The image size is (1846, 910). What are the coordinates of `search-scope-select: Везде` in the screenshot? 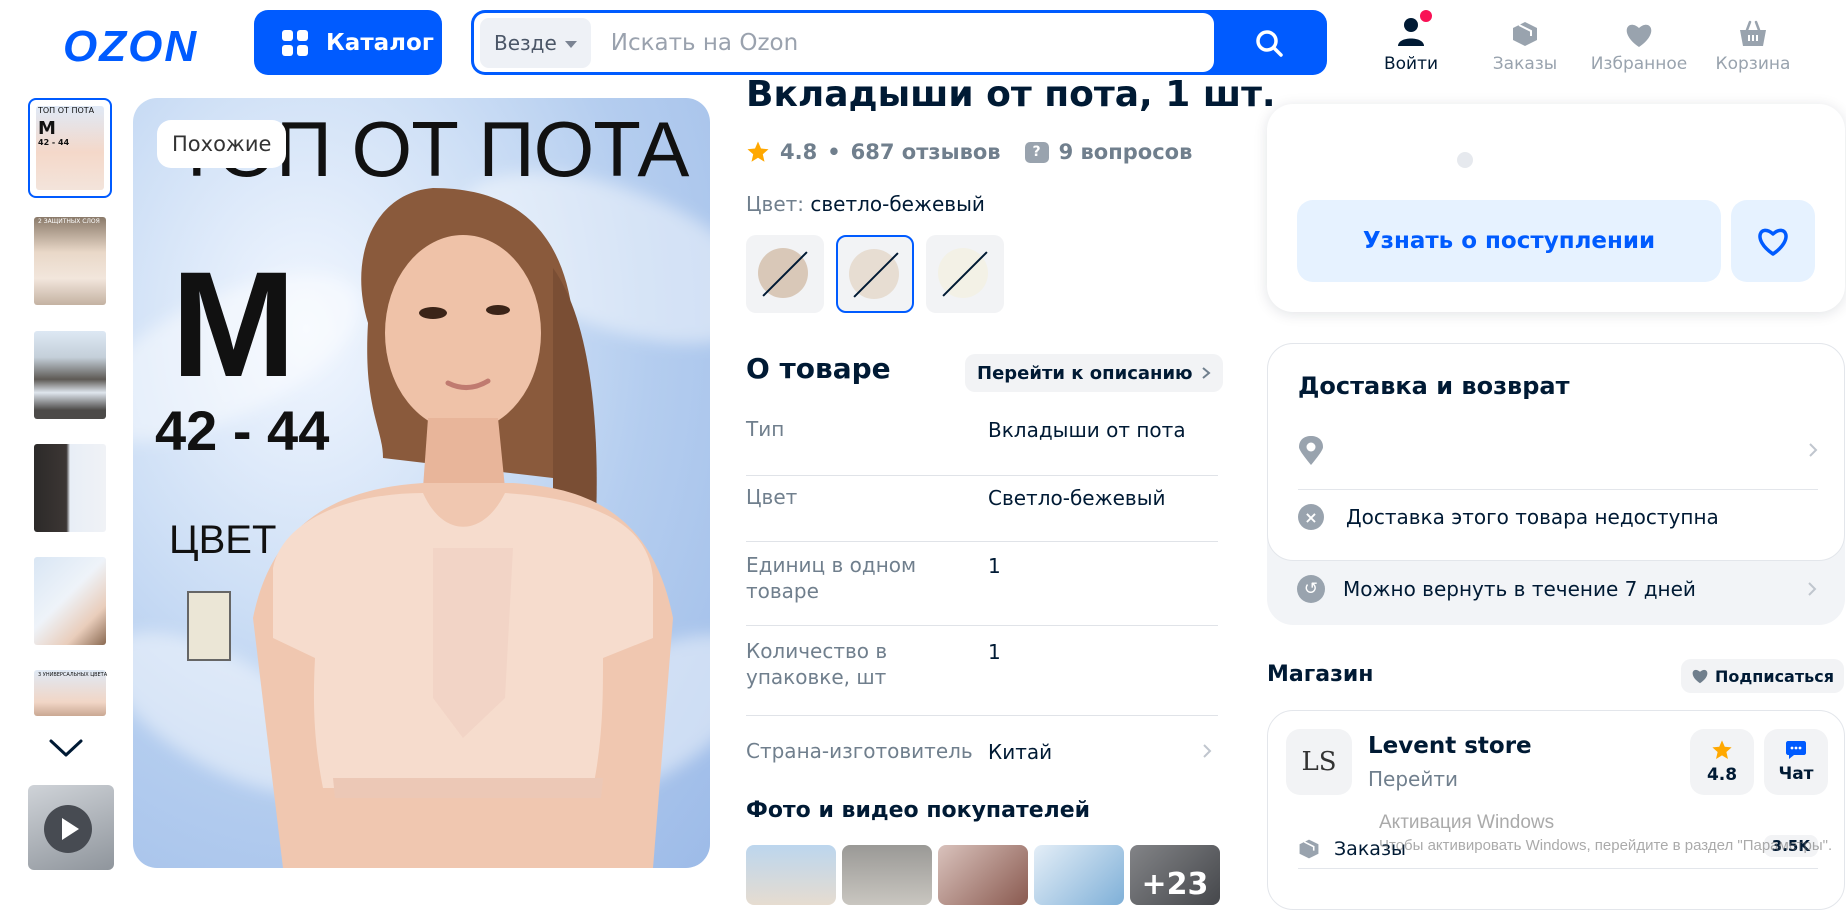 It's located at (535, 42).